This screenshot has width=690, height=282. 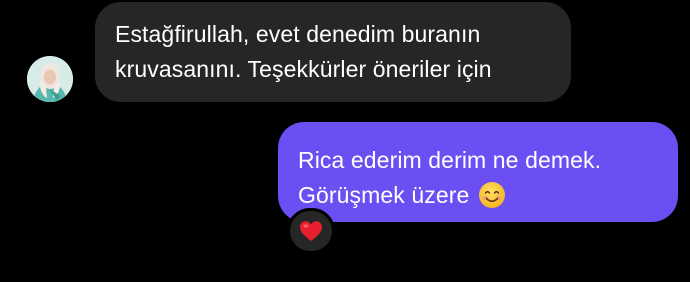 What do you see at coordinates (384, 195) in the screenshot?
I see `message-text: Görüşmek üzere` at bounding box center [384, 195].